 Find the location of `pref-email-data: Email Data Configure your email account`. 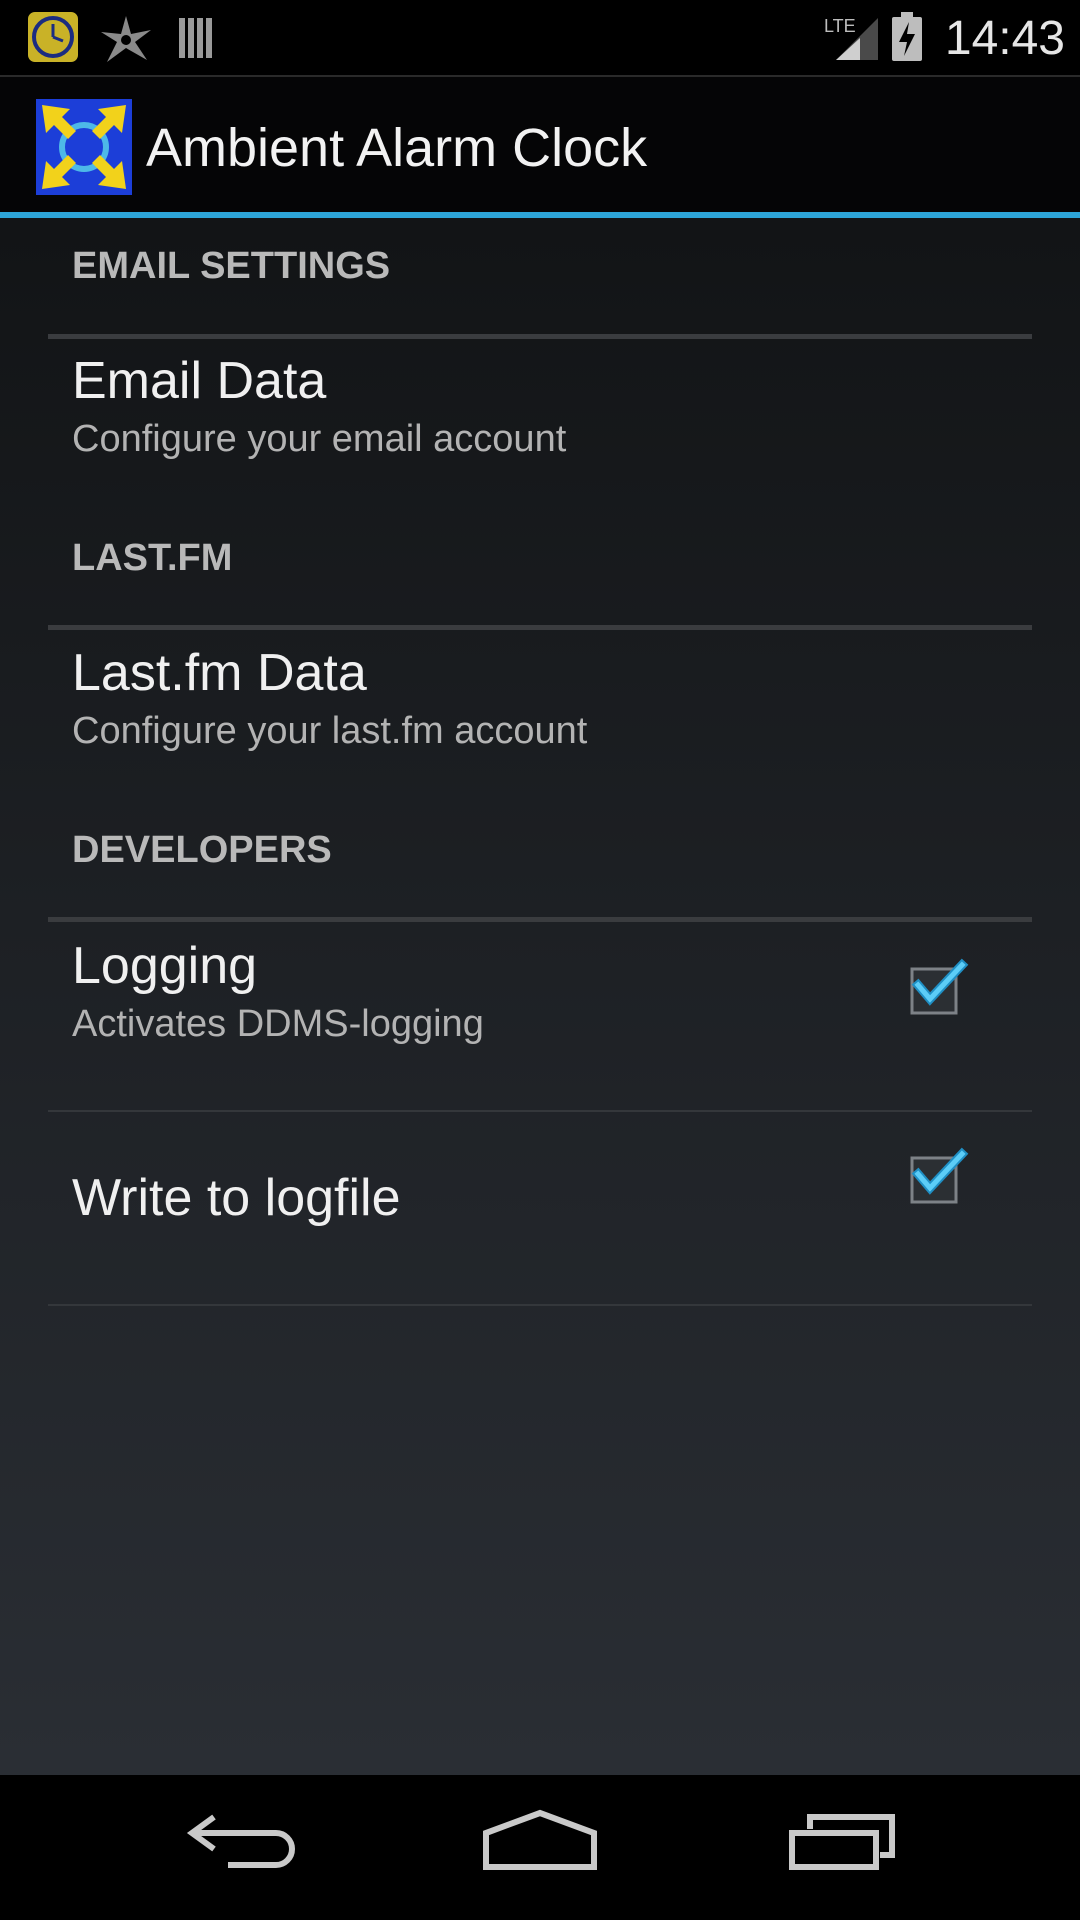

pref-email-data: Email Data Configure your email account is located at coordinates (540, 420).